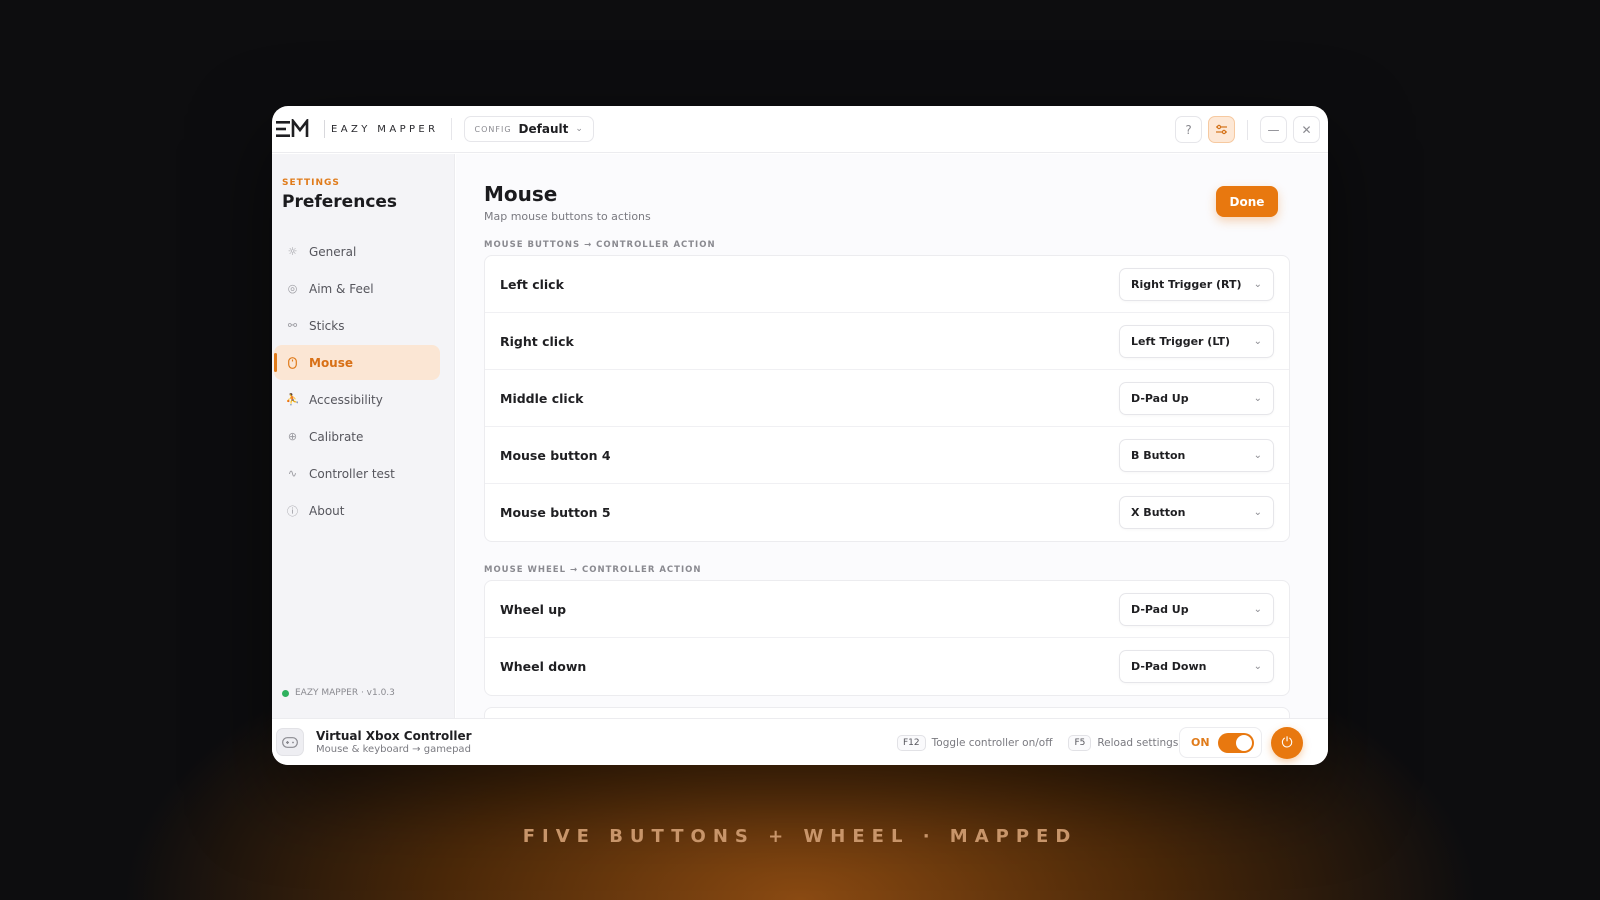  Describe the element at coordinates (521, 194) in the screenshot. I see `page-title: Mouse` at that location.